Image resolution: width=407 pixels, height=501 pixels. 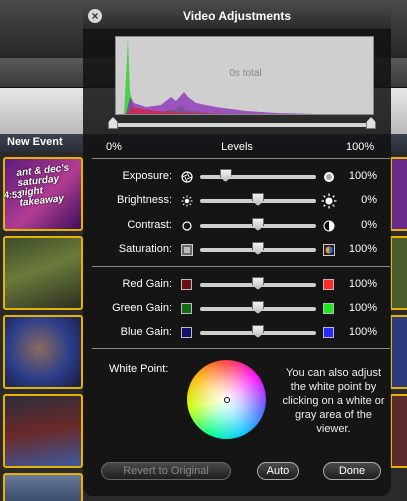 What do you see at coordinates (139, 369) in the screenshot?
I see `white-point-label: White Point:` at bounding box center [139, 369].